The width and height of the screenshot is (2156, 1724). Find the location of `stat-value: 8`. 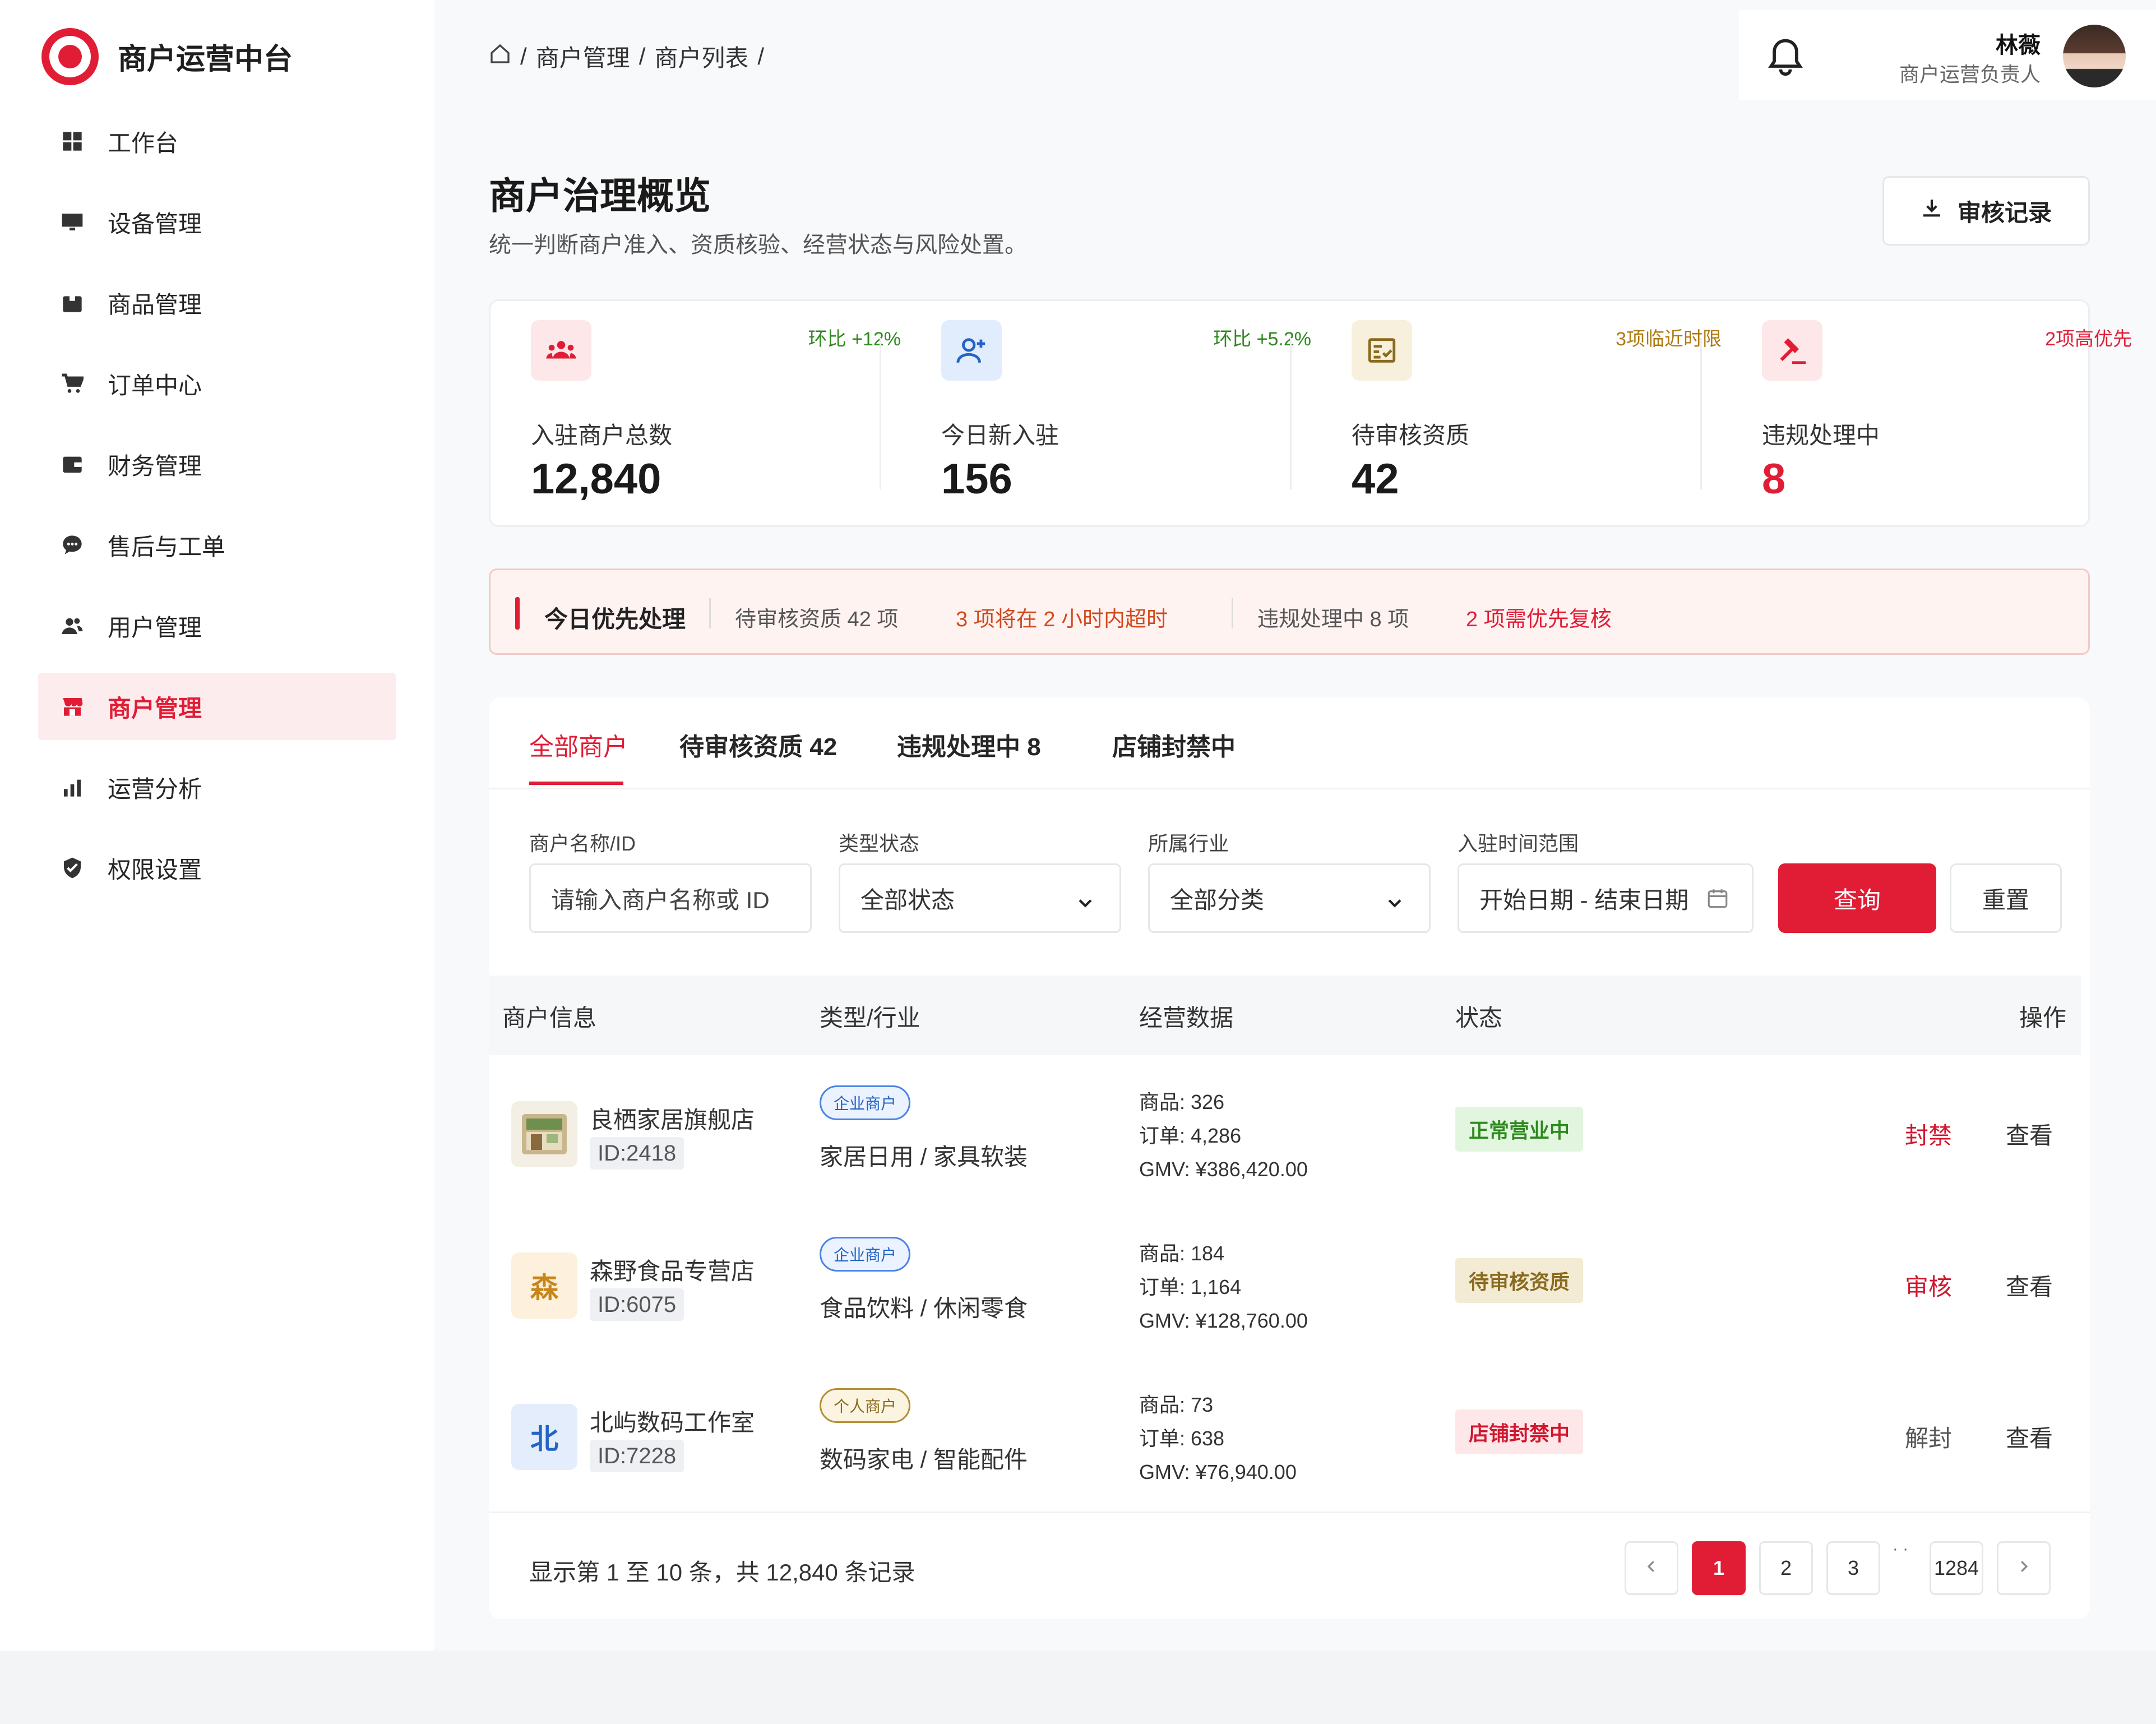

stat-value: 8 is located at coordinates (1774, 479).